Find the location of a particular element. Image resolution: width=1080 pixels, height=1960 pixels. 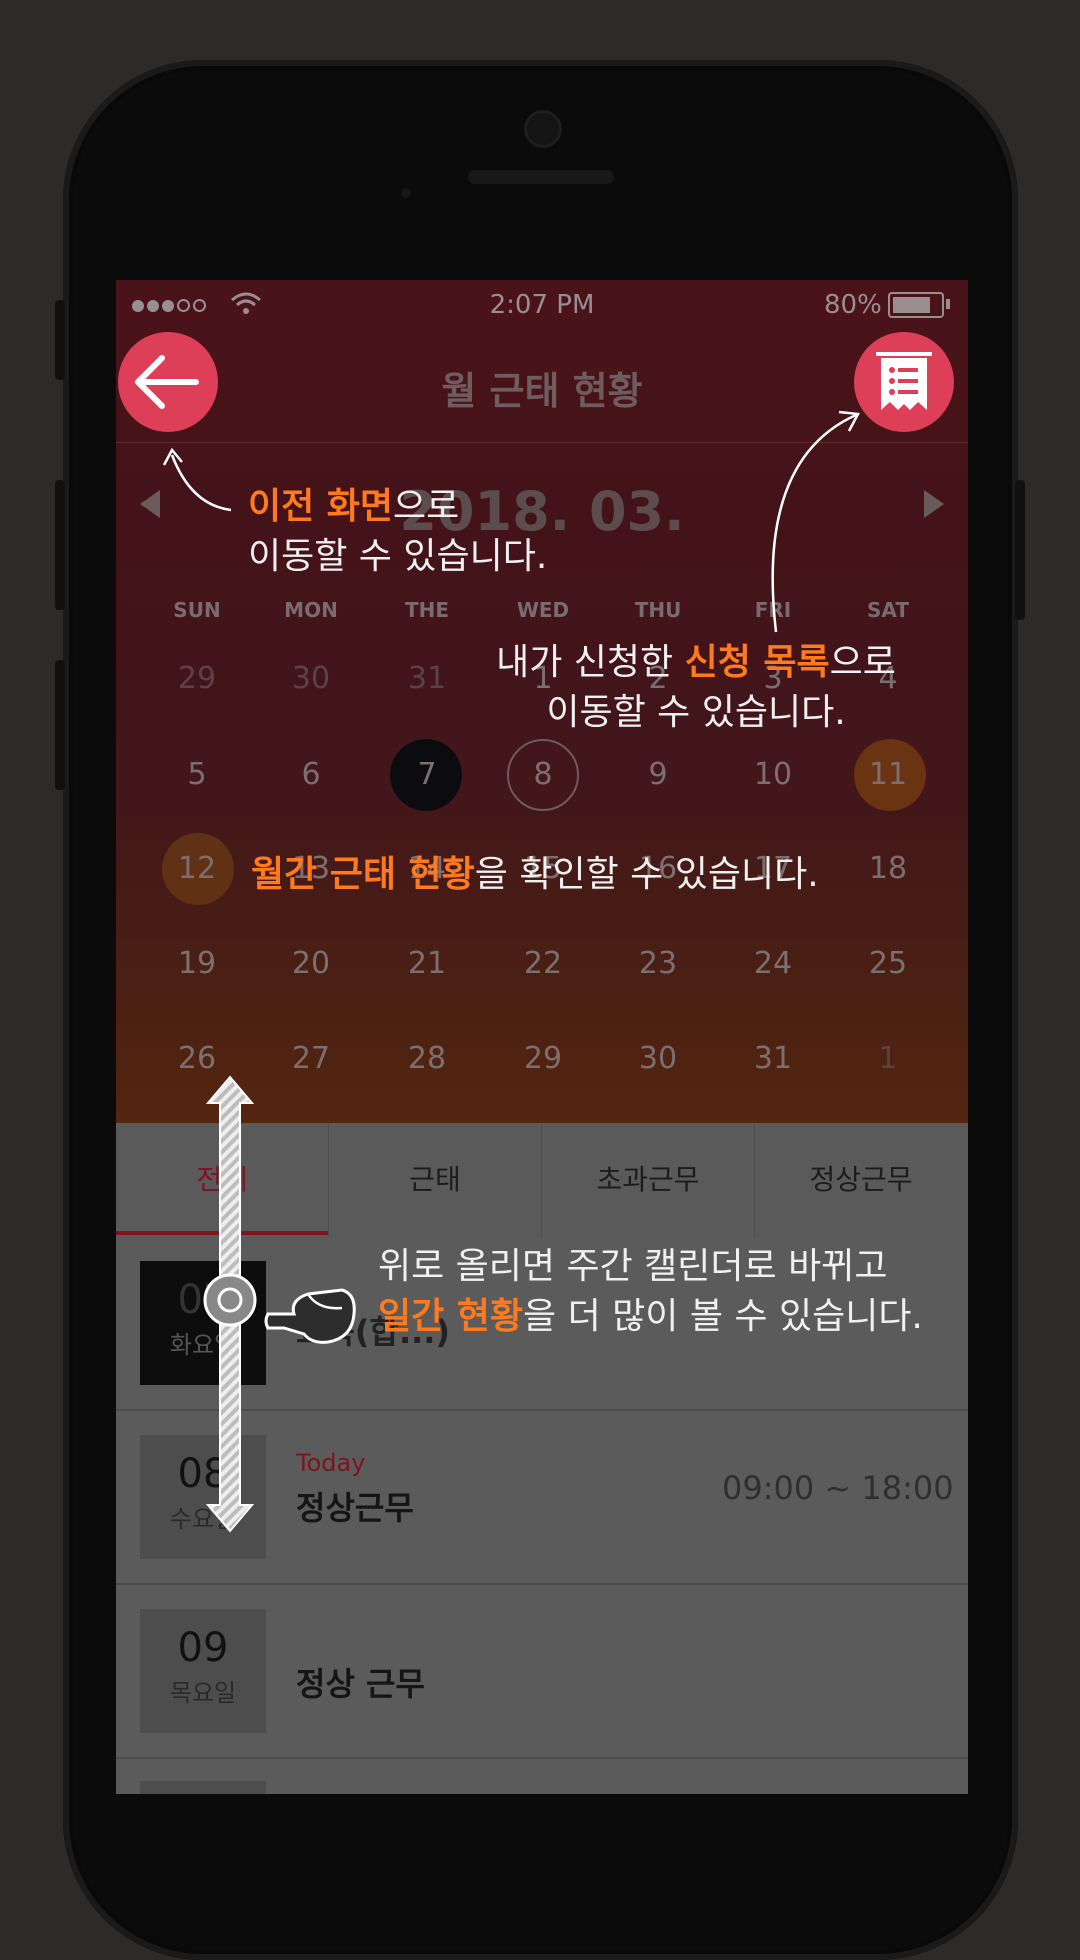

power-button is located at coordinates (1020, 550).